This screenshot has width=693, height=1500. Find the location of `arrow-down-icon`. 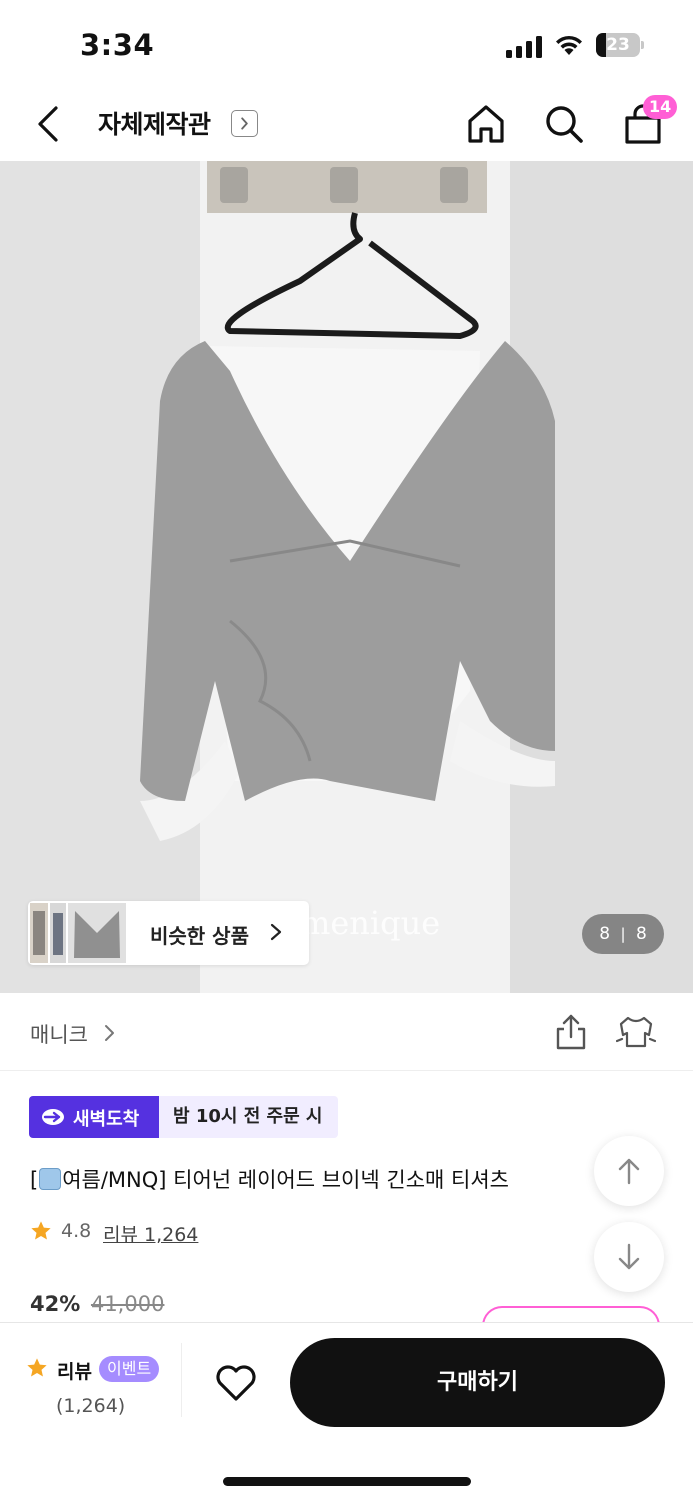

arrow-down-icon is located at coordinates (629, 1256).